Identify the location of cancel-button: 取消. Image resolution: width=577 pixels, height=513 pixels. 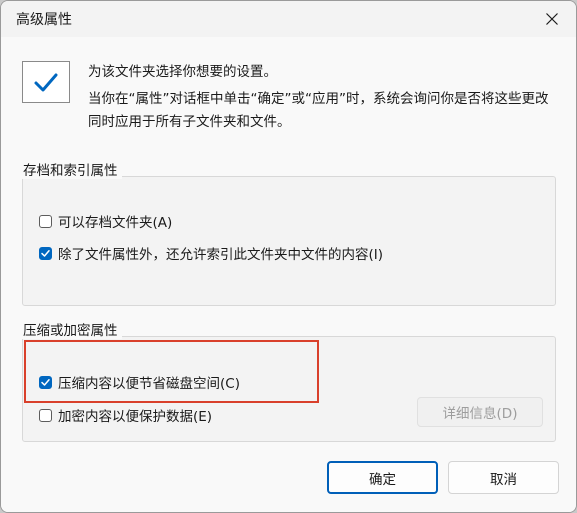
(503, 477).